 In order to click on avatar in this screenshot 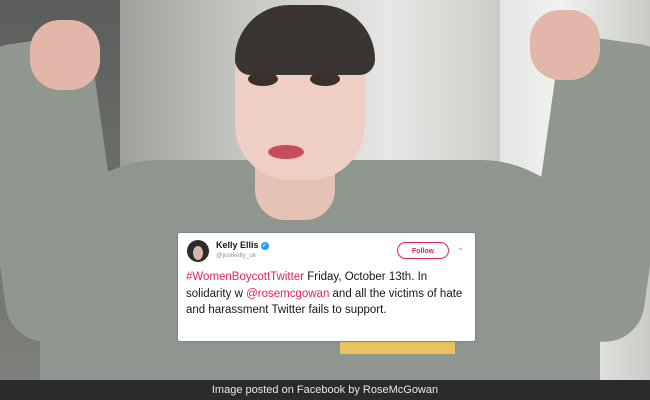, I will do `click(198, 251)`.